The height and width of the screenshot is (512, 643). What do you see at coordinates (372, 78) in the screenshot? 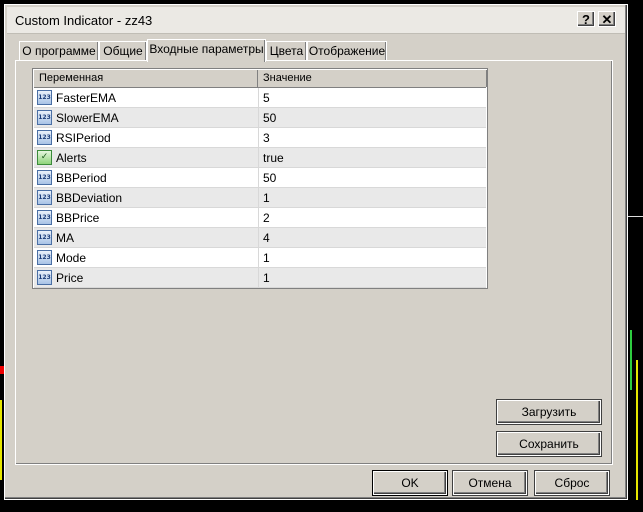
I see `column-header-value: Значение` at bounding box center [372, 78].